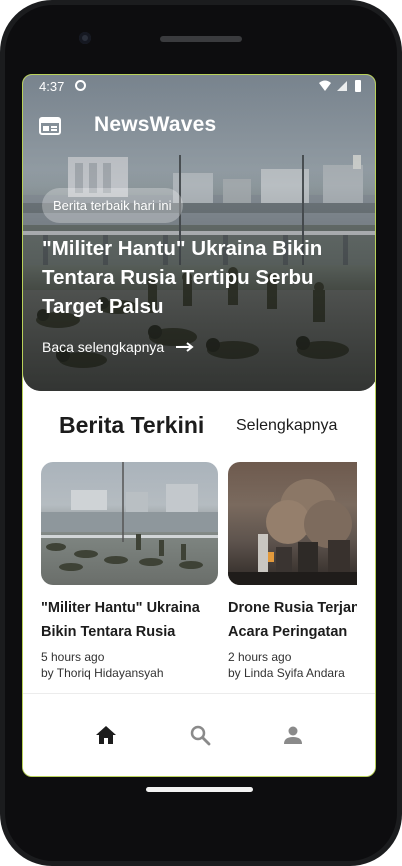 Image resolution: width=402 pixels, height=866 pixels. What do you see at coordinates (102, 673) in the screenshot?
I see `news-card-author: by Thoriq Hidayansyah` at bounding box center [102, 673].